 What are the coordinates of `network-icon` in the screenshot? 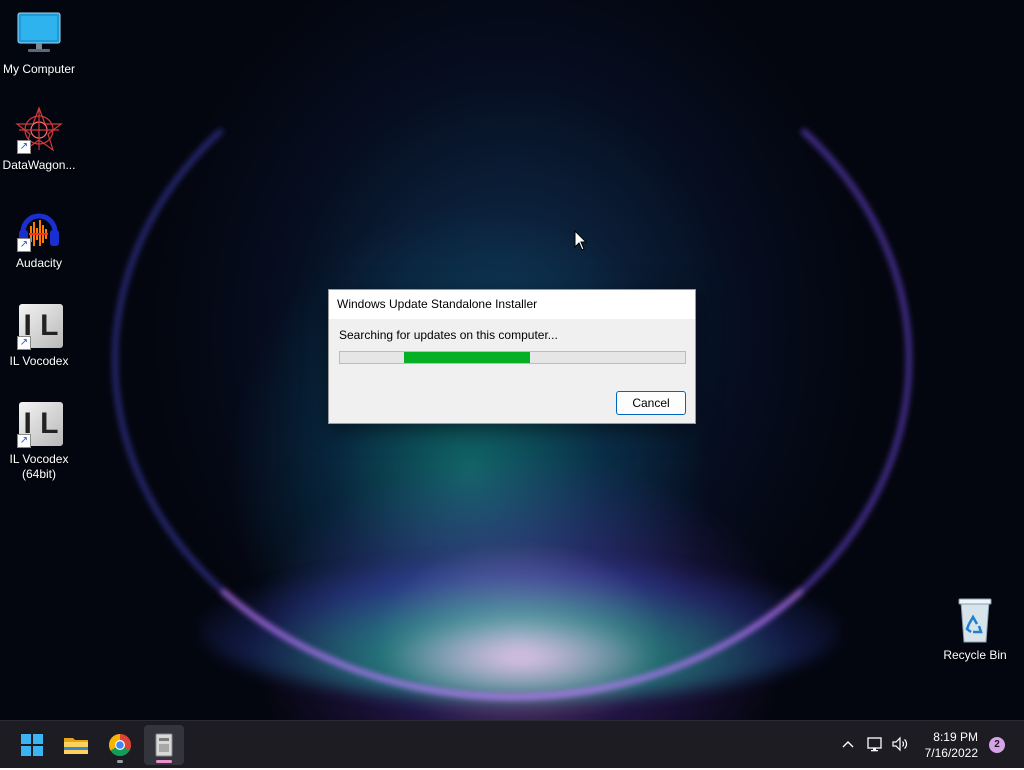 It's located at (875, 744).